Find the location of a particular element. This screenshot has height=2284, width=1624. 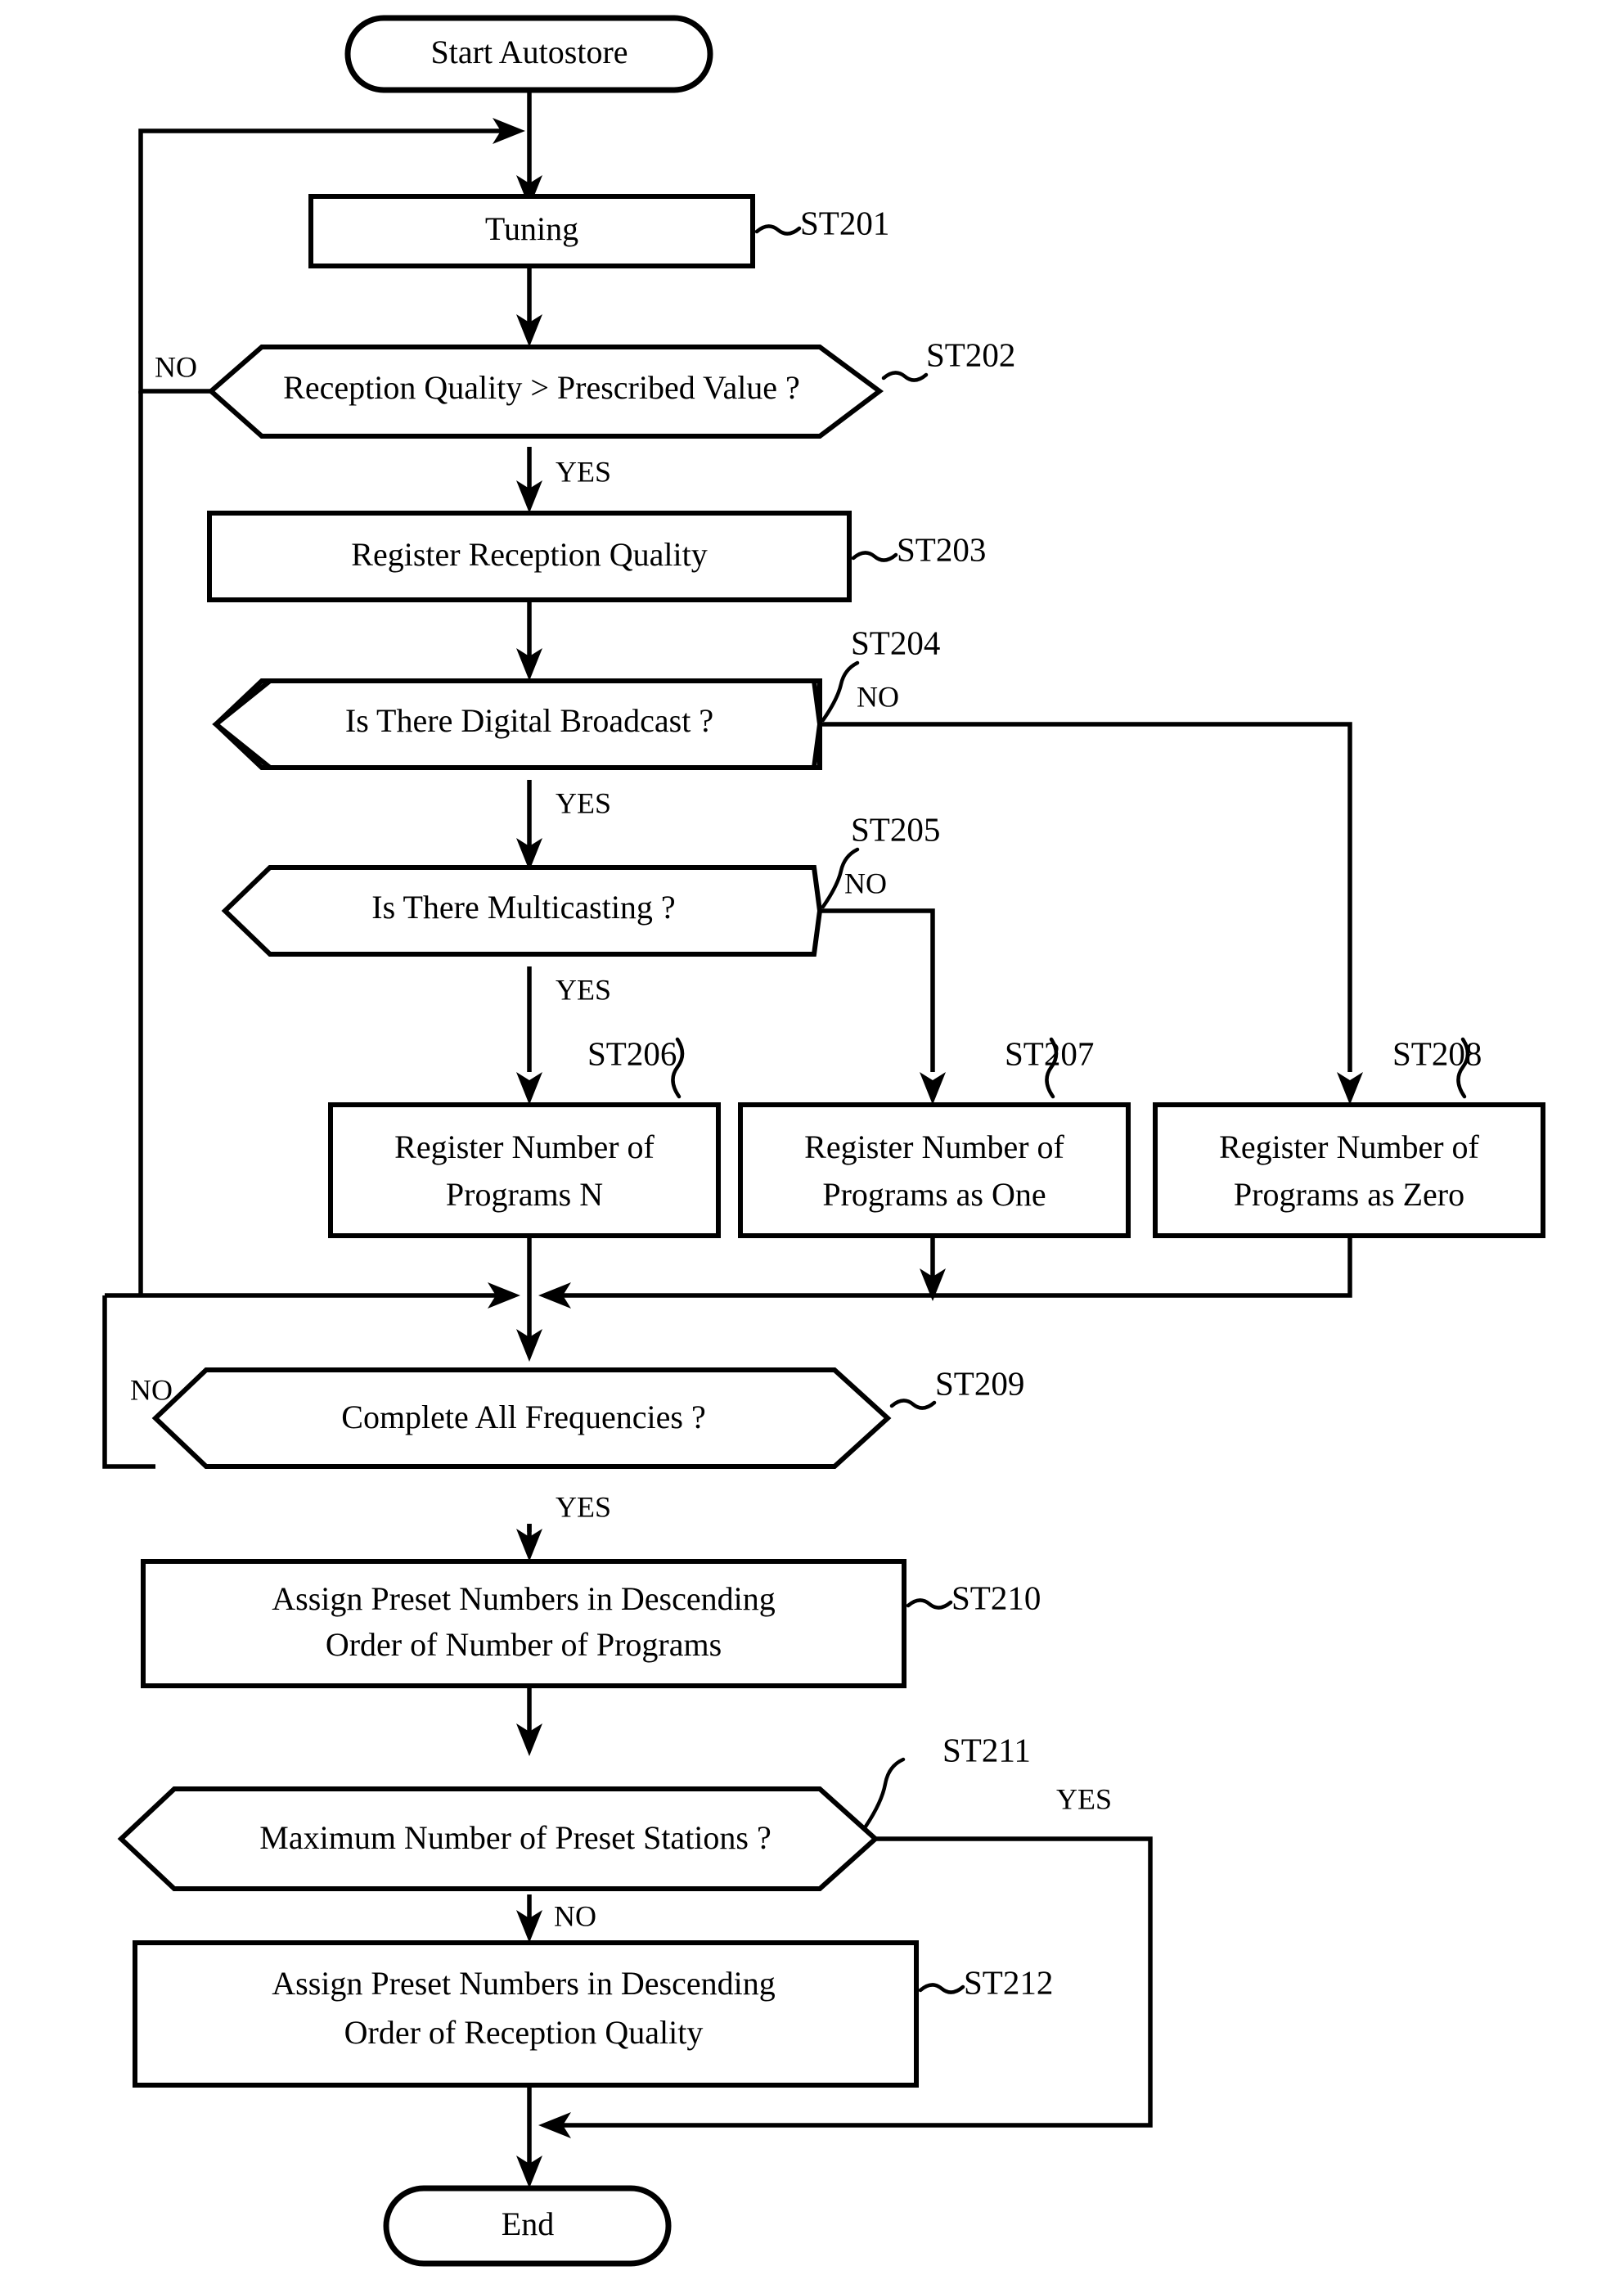

node-st204-label: Is There Digital Broadcast ? is located at coordinates (529, 721).